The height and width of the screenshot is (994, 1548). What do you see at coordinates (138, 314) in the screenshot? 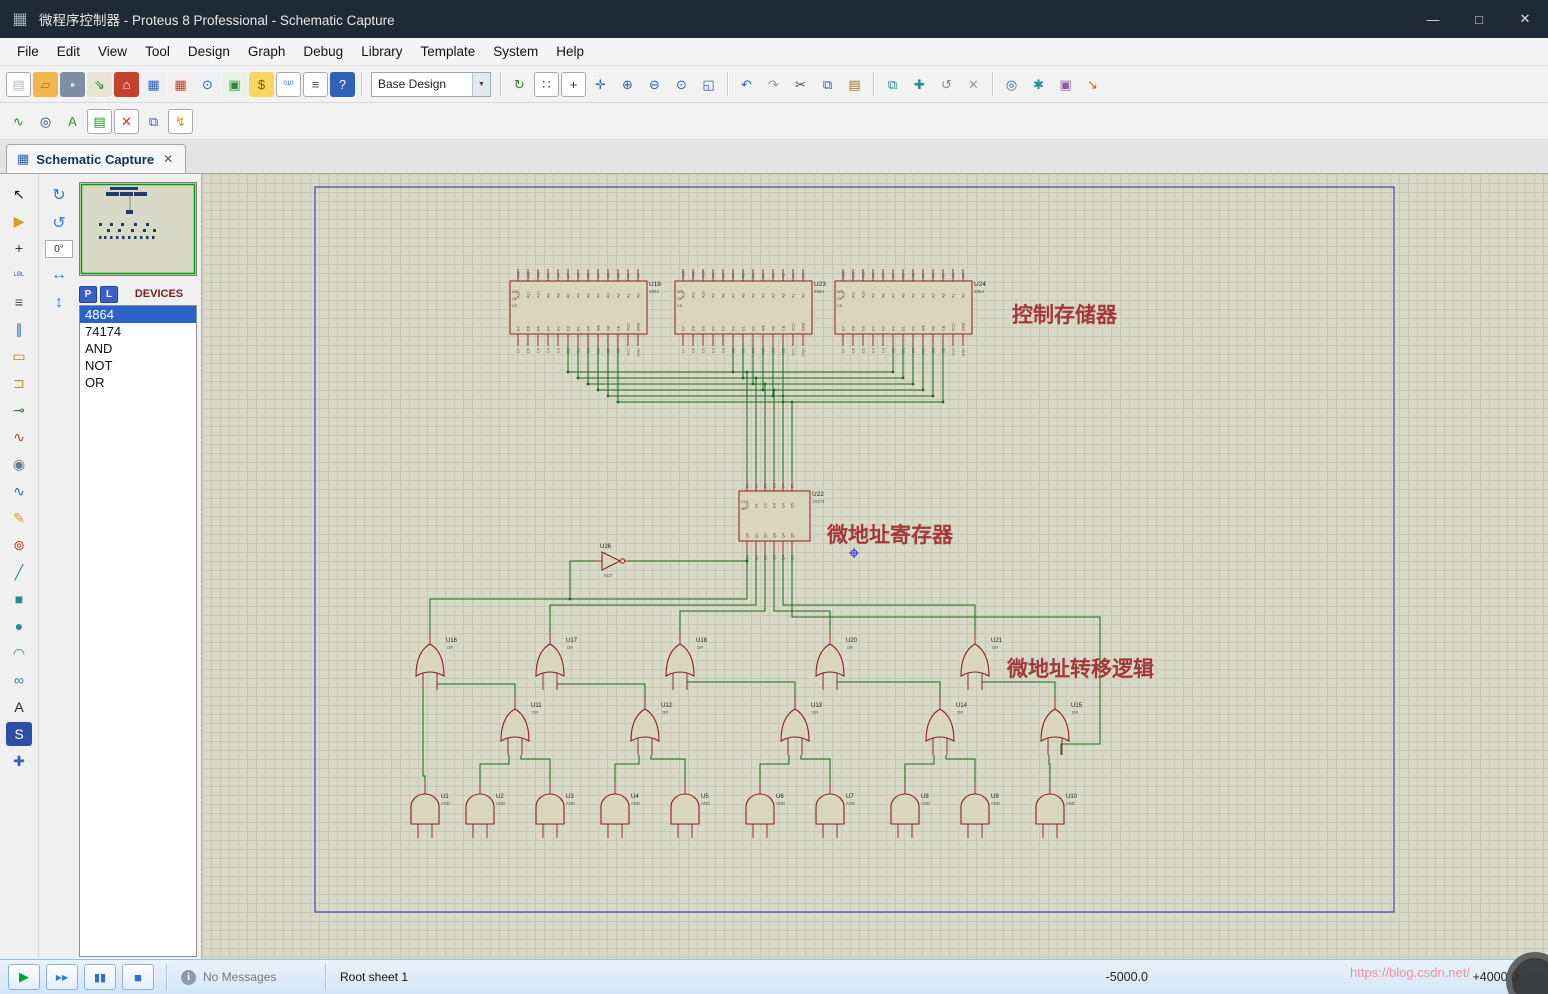
I see `device-list-item-4864: 4864` at bounding box center [138, 314].